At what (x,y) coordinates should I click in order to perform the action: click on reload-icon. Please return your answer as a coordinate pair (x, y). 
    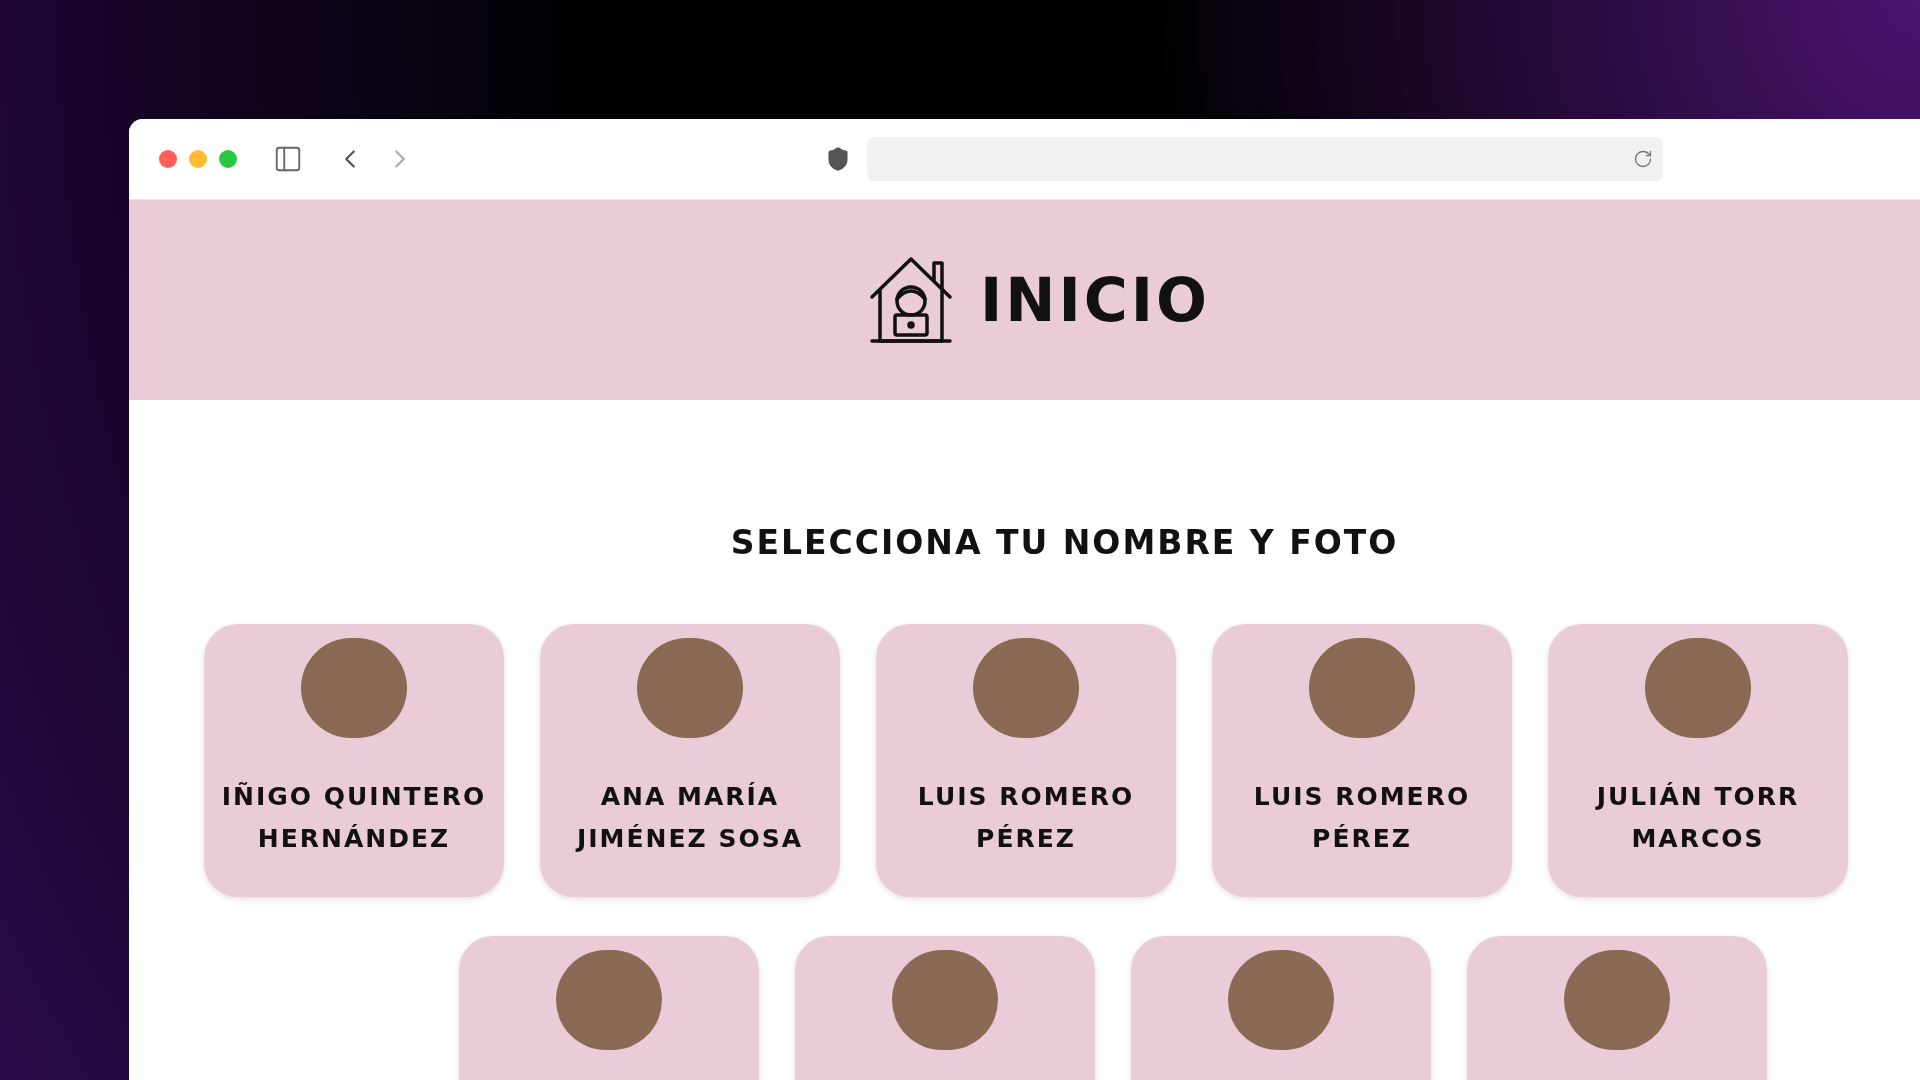
    Looking at the image, I should click on (1643, 159).